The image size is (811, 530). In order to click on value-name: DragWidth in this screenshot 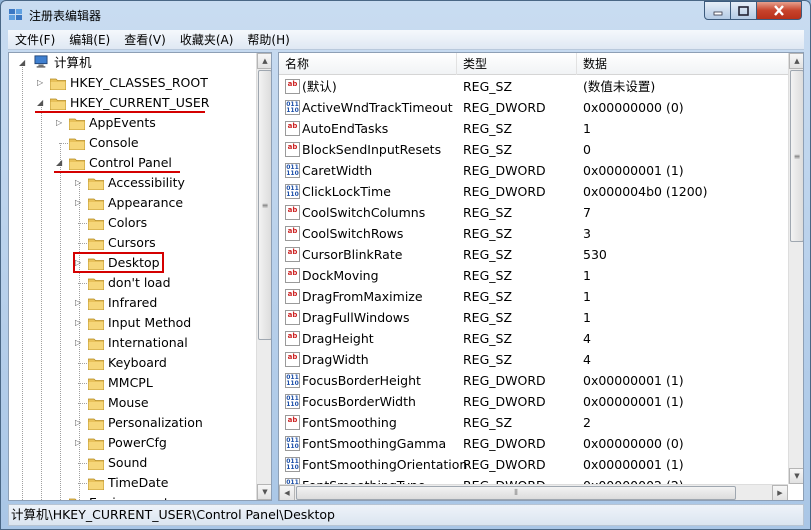, I will do `click(335, 359)`.